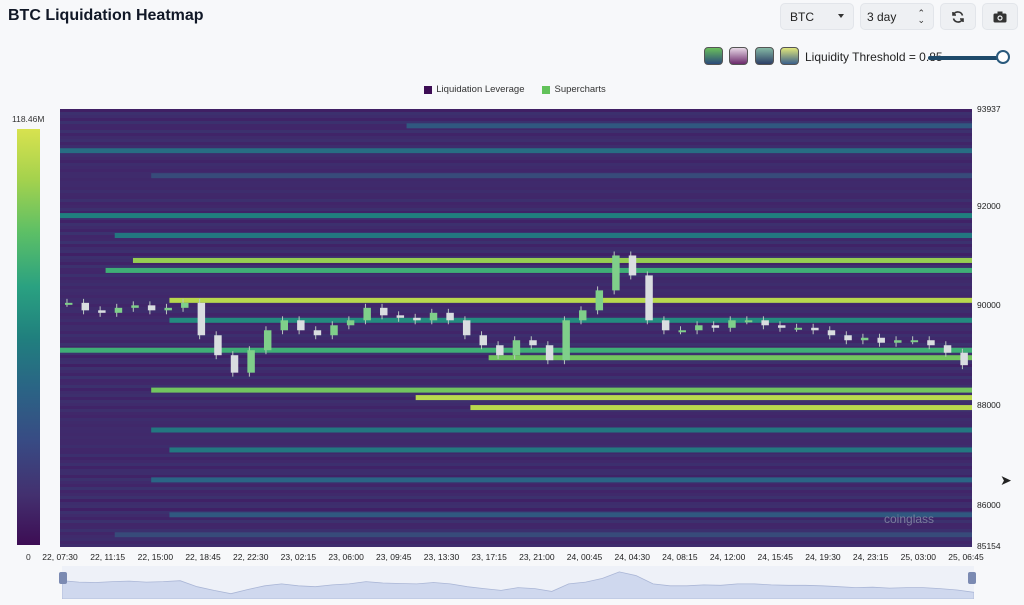 This screenshot has width=1024, height=605. Describe the element at coordinates (989, 205) in the screenshot. I see `y-tick-label: 92000` at that location.